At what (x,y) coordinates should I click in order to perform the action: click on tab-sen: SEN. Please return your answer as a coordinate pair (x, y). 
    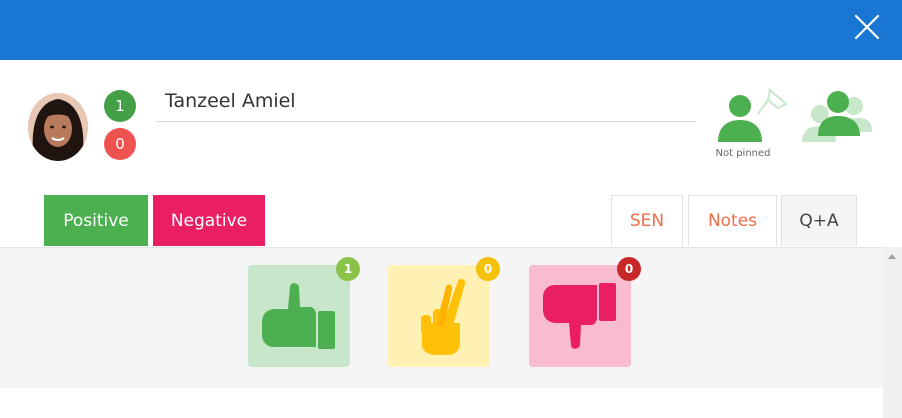
    Looking at the image, I should click on (647, 220).